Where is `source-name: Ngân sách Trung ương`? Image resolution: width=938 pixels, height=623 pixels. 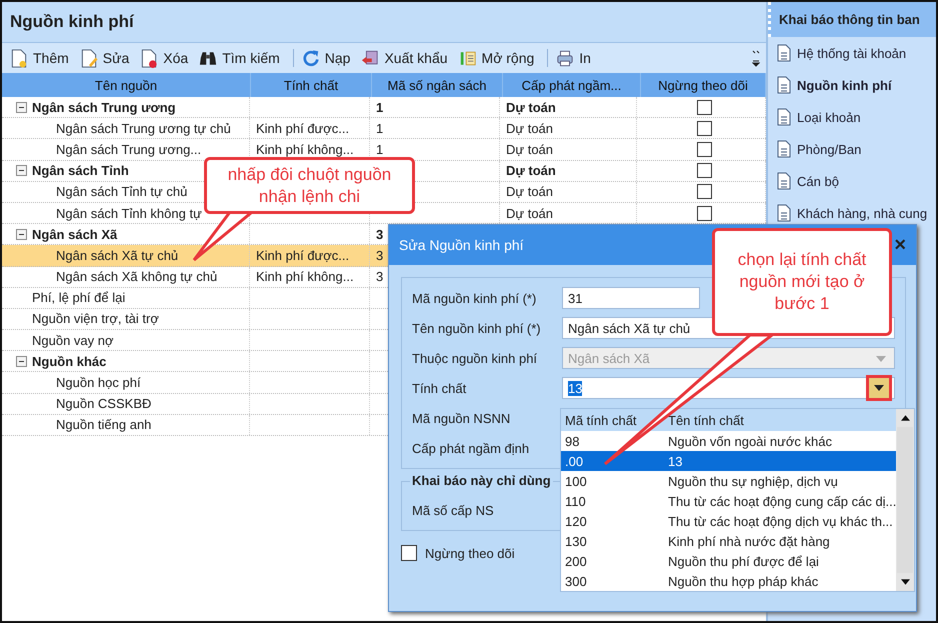
source-name: Ngân sách Trung ương is located at coordinates (104, 107).